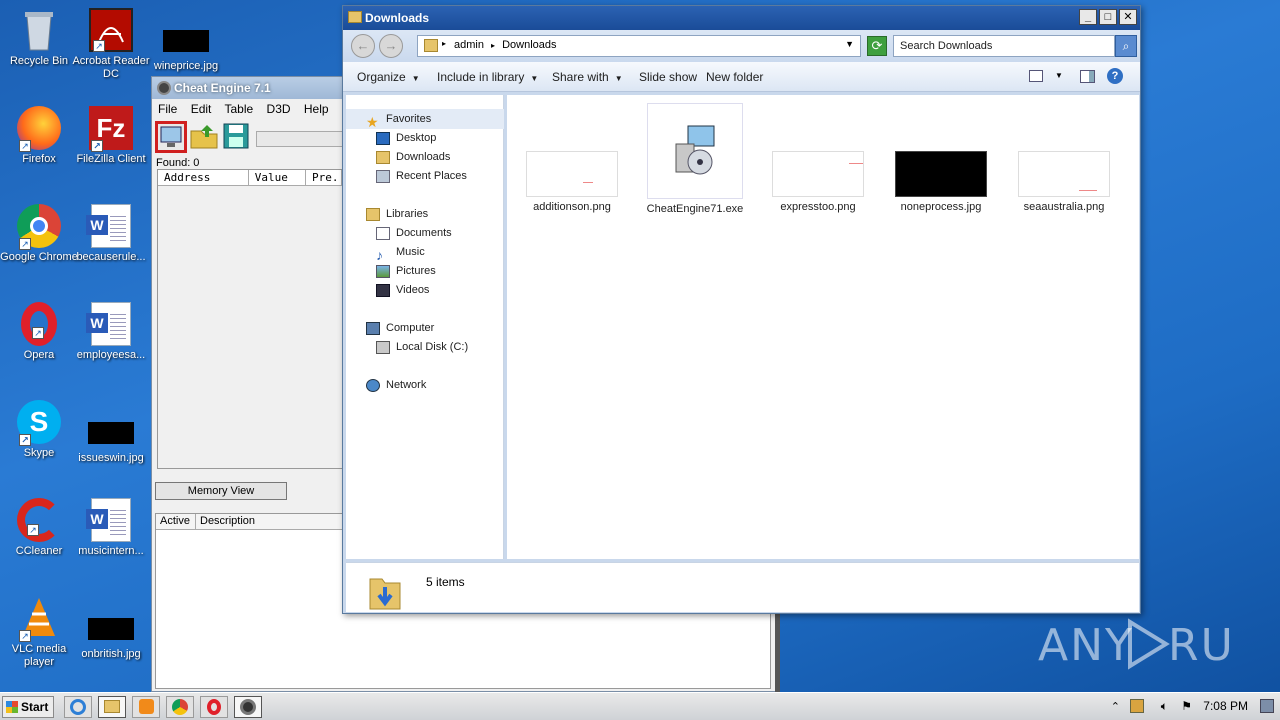 The image size is (1280, 720). I want to click on clock: 7:08 PM, so click(1225, 706).